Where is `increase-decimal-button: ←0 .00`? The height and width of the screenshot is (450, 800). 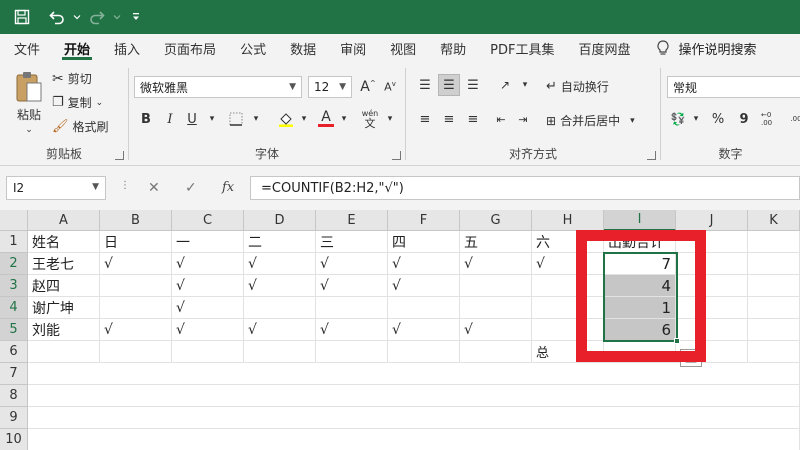
increase-decimal-button: ←0 .00 is located at coordinates (772, 119).